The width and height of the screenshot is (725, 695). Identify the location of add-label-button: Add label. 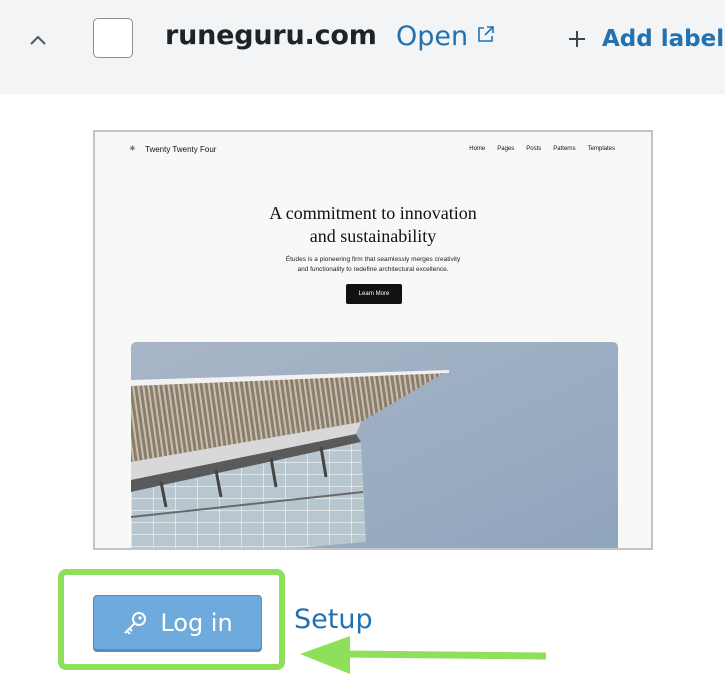
(645, 39).